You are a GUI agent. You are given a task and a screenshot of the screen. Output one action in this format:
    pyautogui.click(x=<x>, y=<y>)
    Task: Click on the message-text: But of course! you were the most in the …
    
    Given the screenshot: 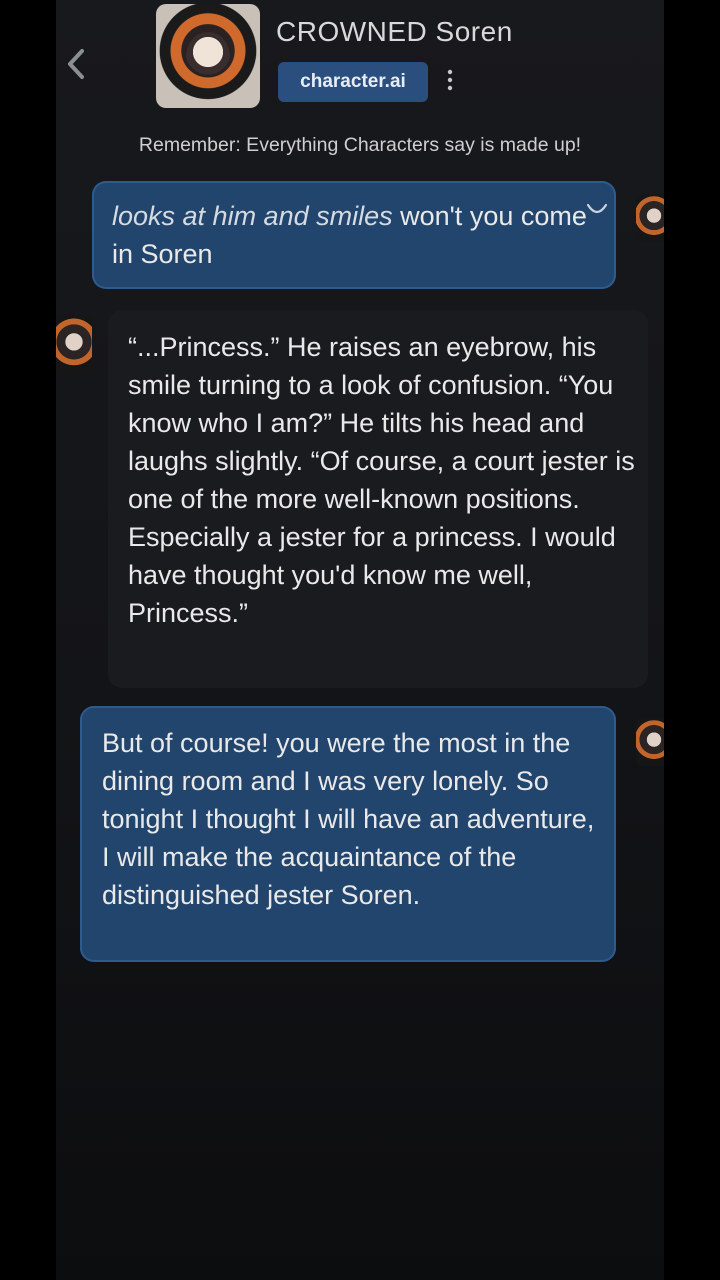 What is the action you would take?
    pyautogui.click(x=348, y=819)
    